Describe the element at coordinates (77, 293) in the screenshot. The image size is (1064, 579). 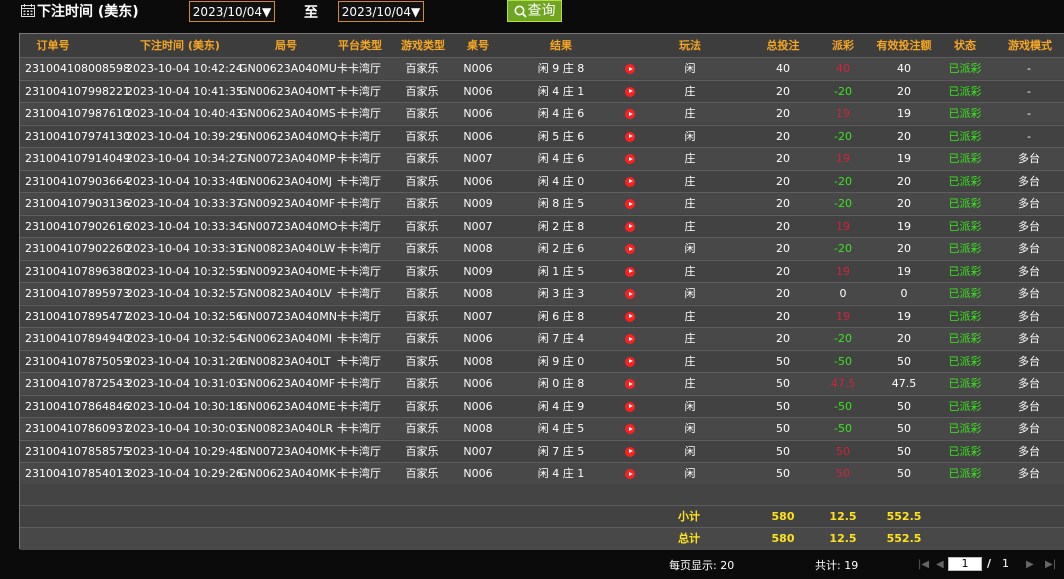
I see `cell-order-no: 231004107895973` at that location.